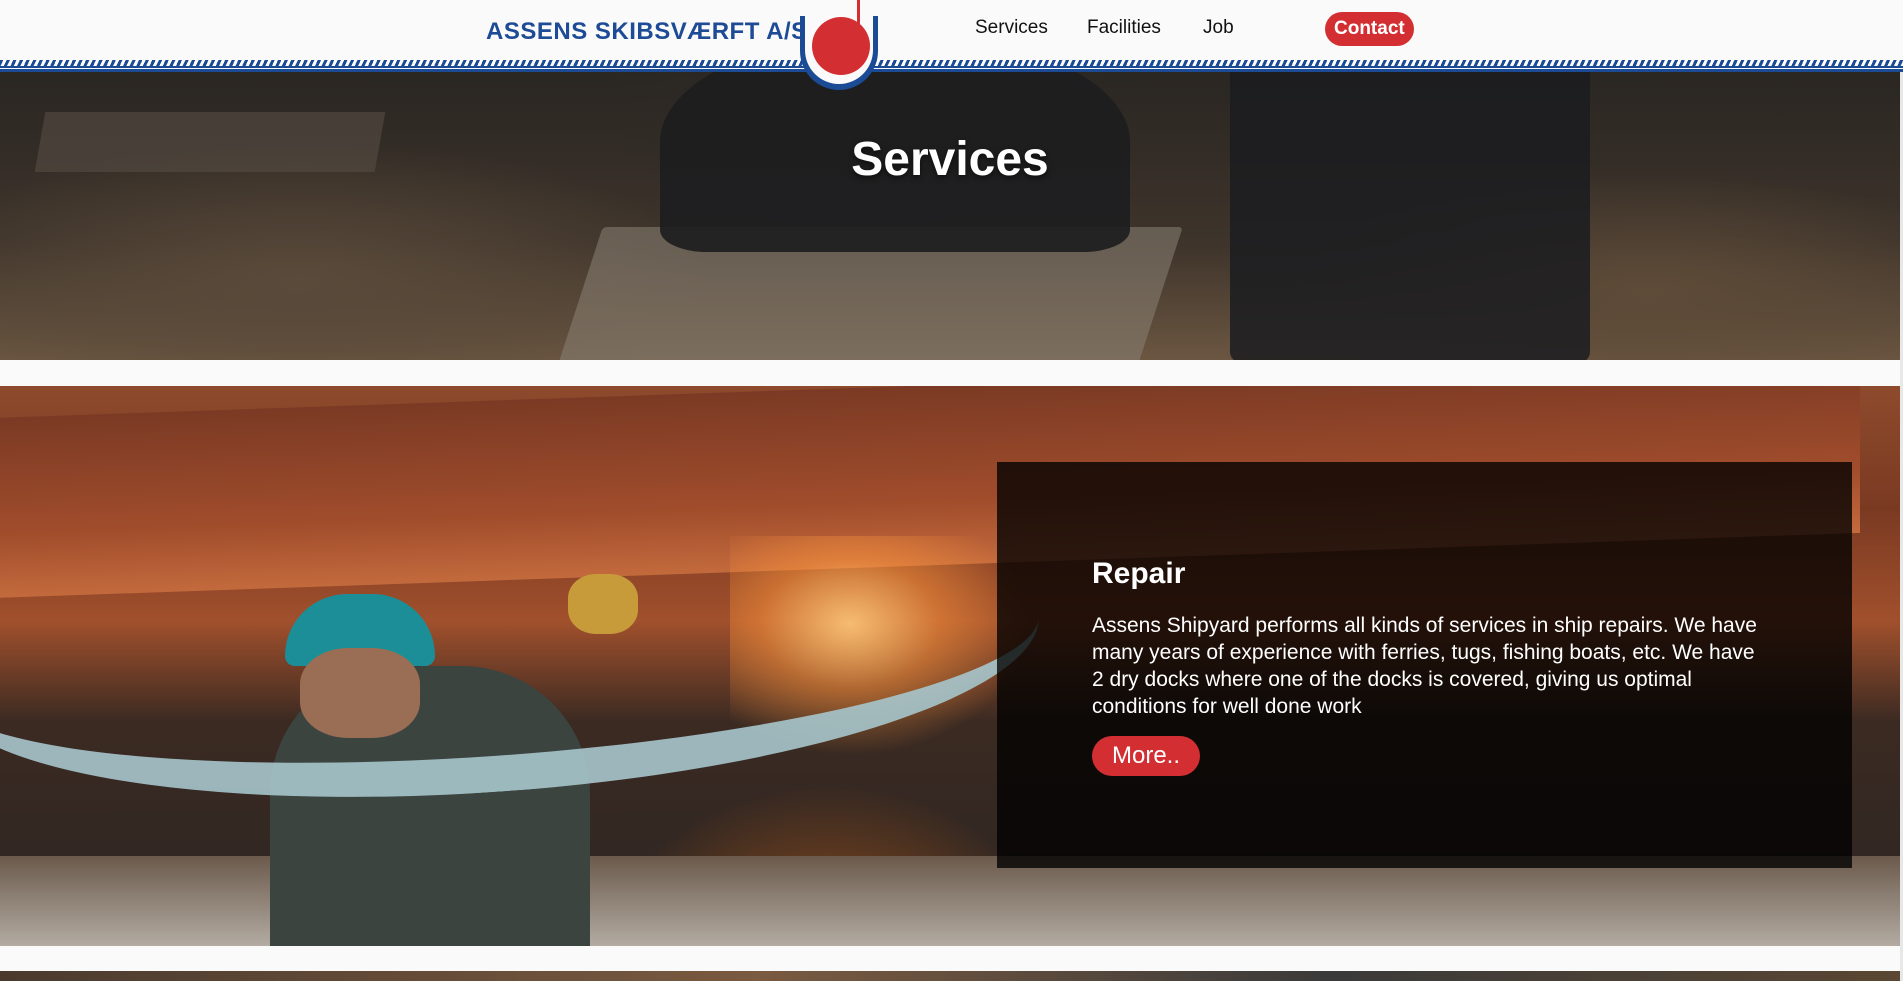 The height and width of the screenshot is (981, 1903). Describe the element at coordinates (950, 976) in the screenshot. I see `next-service-section` at that location.